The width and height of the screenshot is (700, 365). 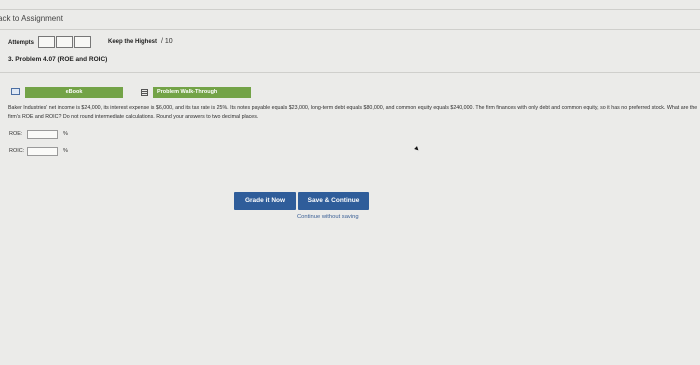 What do you see at coordinates (350, 9) in the screenshot?
I see `top-divider` at bounding box center [350, 9].